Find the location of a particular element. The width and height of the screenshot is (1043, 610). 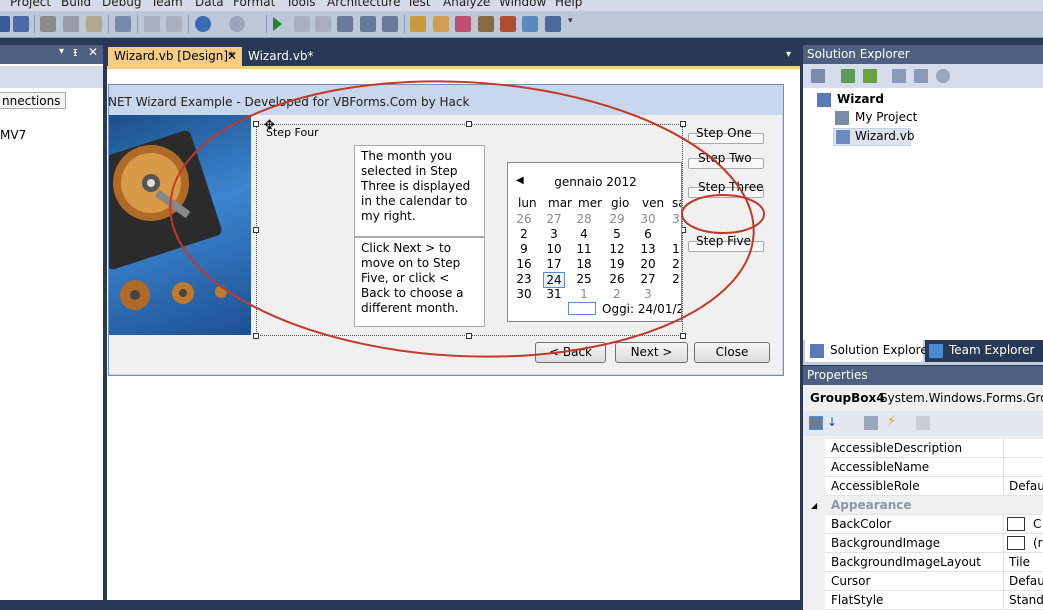

menu-test: Test is located at coordinates (419, 4).